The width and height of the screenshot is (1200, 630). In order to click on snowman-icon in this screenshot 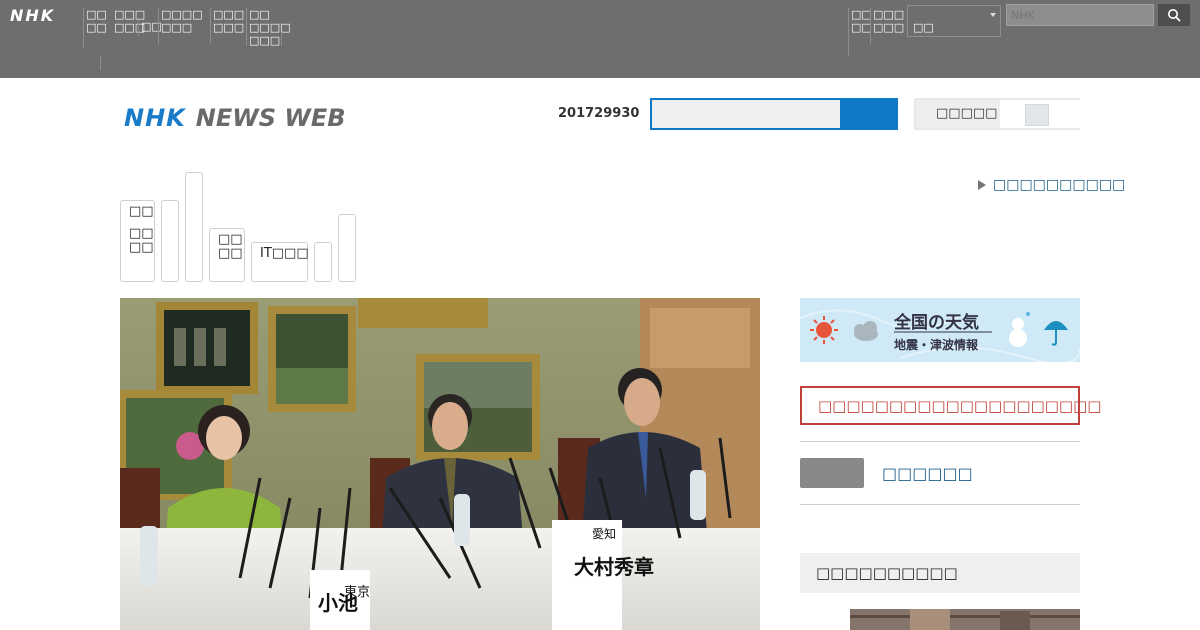, I will do `click(1019, 329)`.